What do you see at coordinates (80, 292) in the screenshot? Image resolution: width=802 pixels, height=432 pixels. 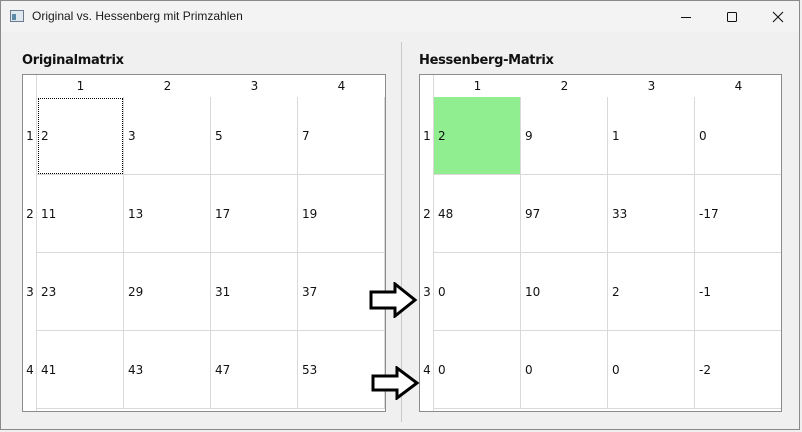 I see `matrix-cell: 23` at bounding box center [80, 292].